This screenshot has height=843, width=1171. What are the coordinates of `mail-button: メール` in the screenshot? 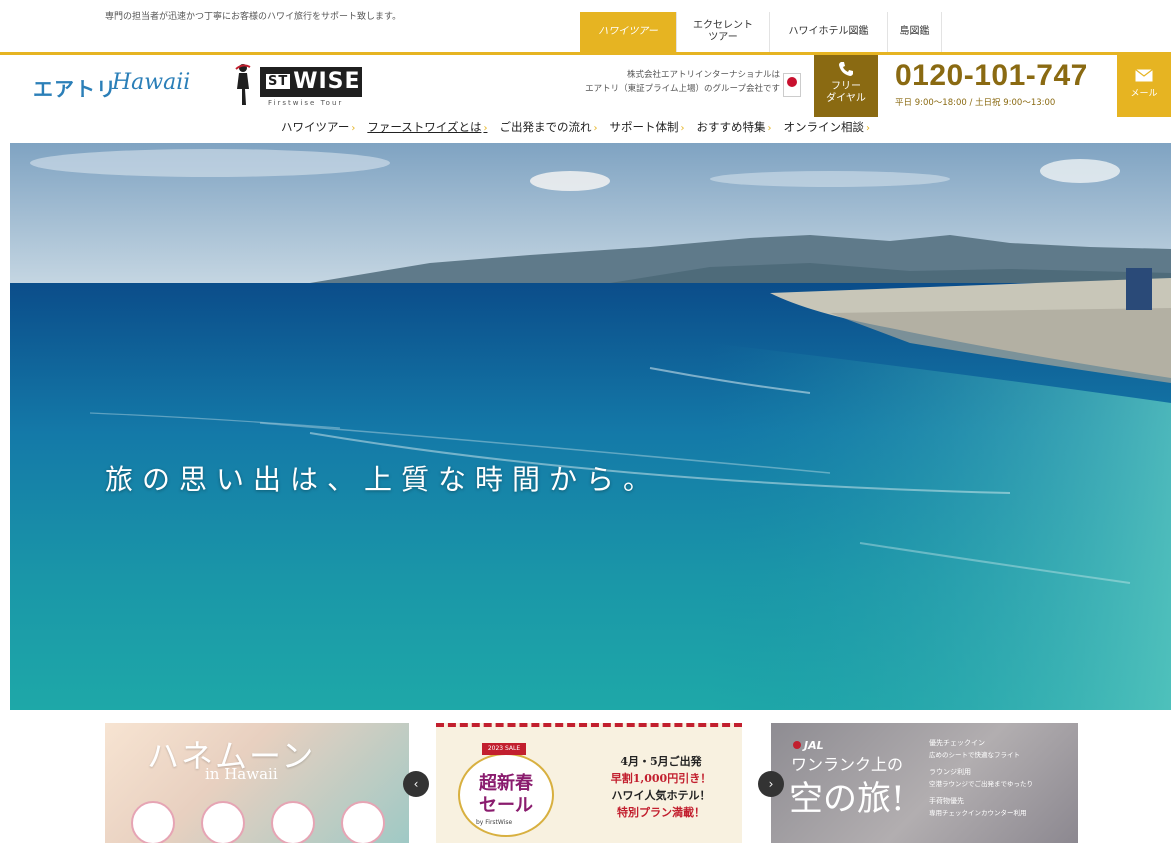 It's located at (1144, 86).